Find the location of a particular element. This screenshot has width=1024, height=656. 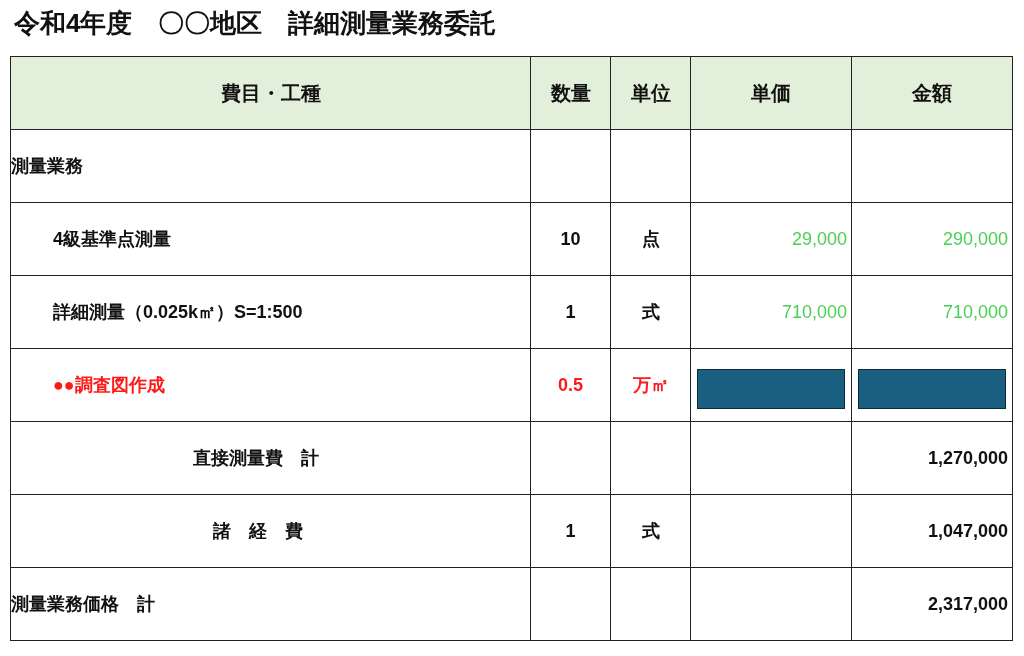

table-cell: 万㎡ is located at coordinates (651, 385).